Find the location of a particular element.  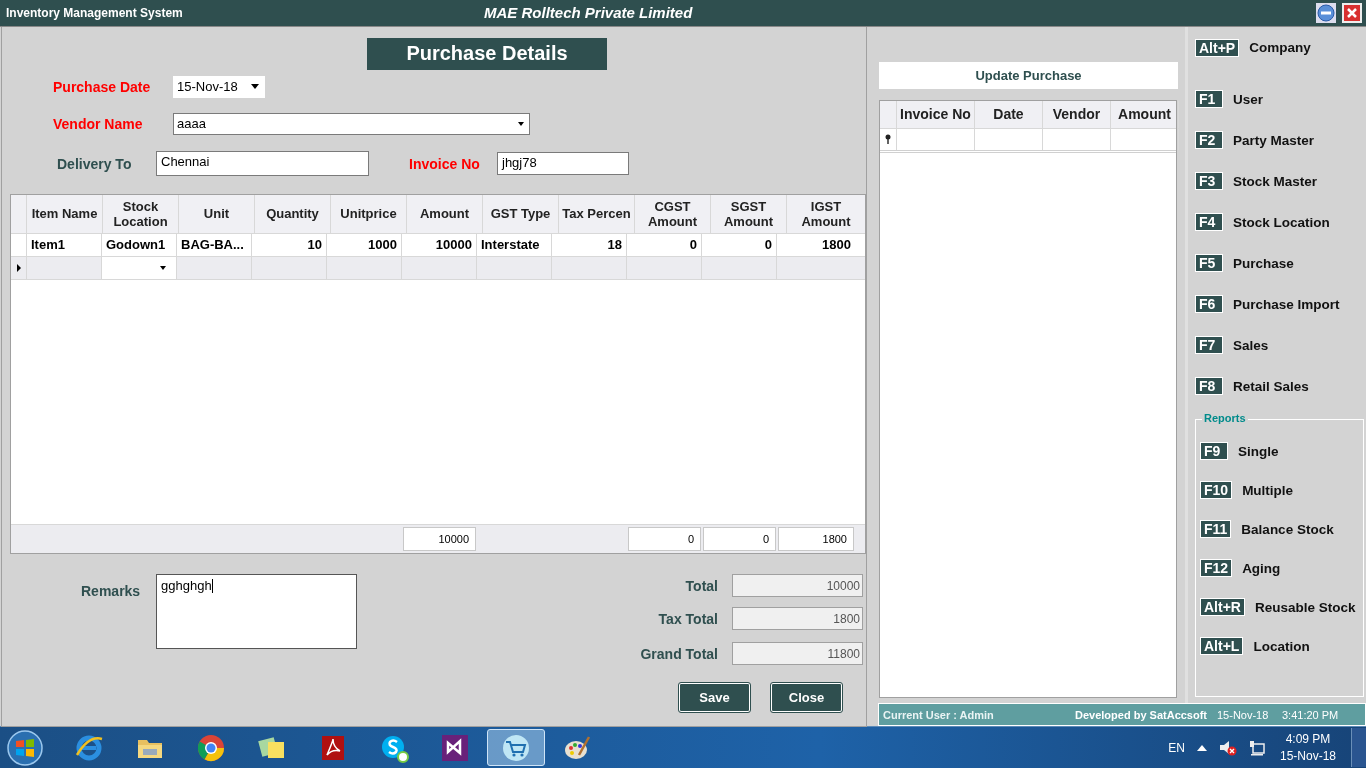

remarks-field: gghghgh is located at coordinates (256, 611).